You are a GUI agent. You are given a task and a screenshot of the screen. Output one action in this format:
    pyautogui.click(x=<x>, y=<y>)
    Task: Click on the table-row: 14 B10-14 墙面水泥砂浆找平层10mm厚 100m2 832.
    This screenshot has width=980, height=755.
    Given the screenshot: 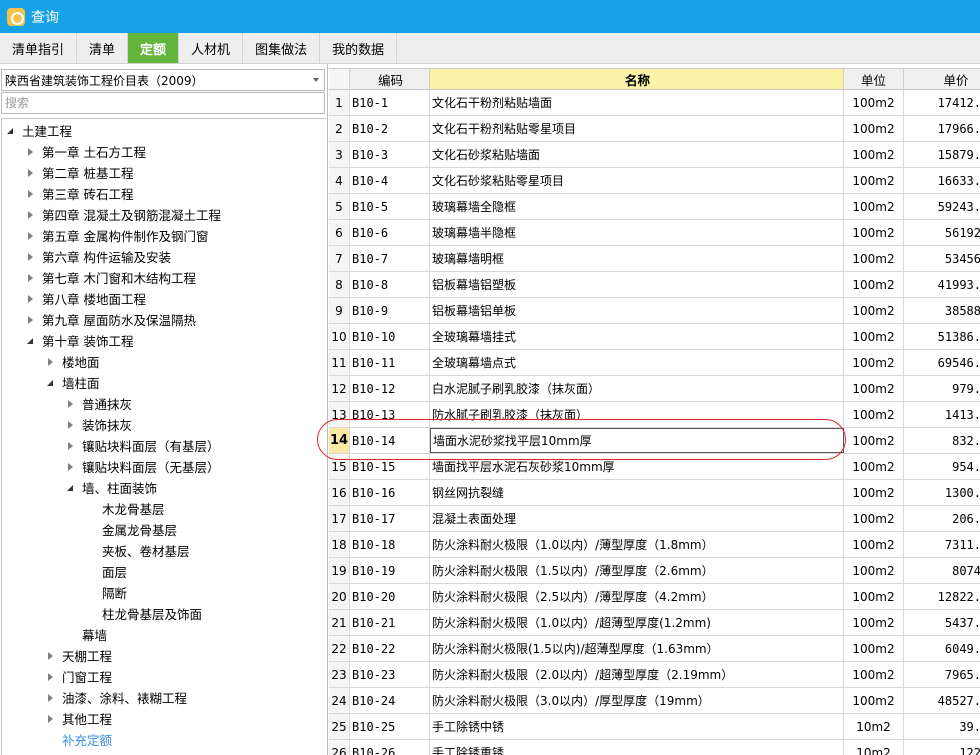 What is the action you would take?
    pyautogui.click(x=654, y=441)
    